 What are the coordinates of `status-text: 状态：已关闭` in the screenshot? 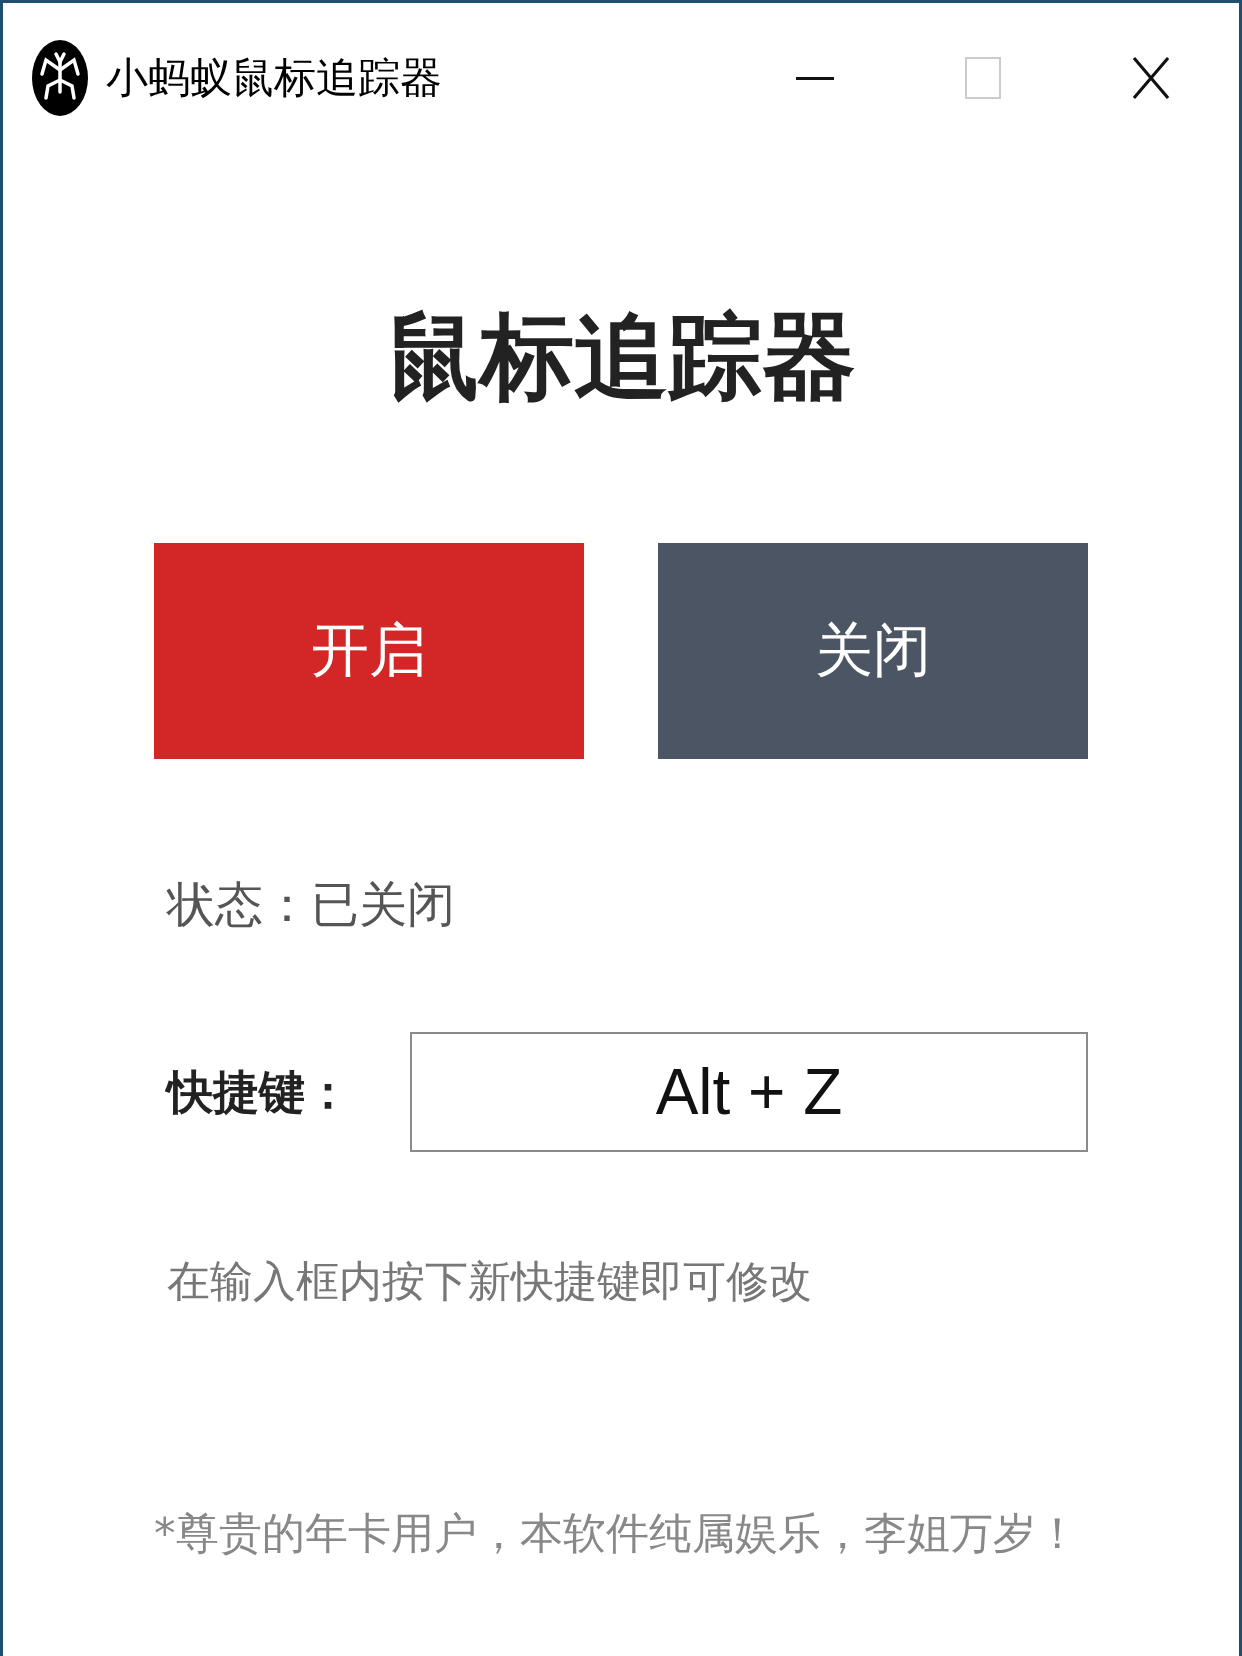 It's located at (310, 904).